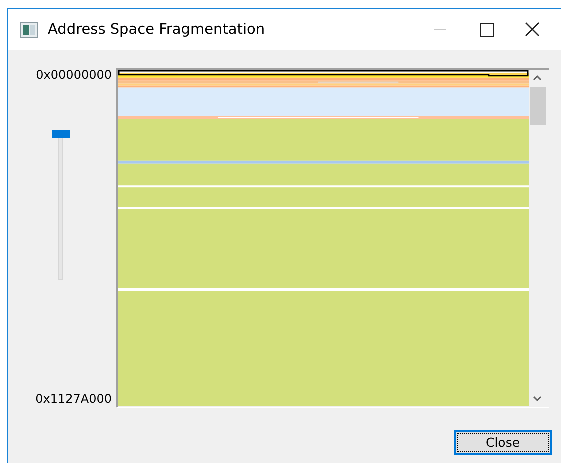  Describe the element at coordinates (503, 442) in the screenshot. I see `close-button: Close` at that location.